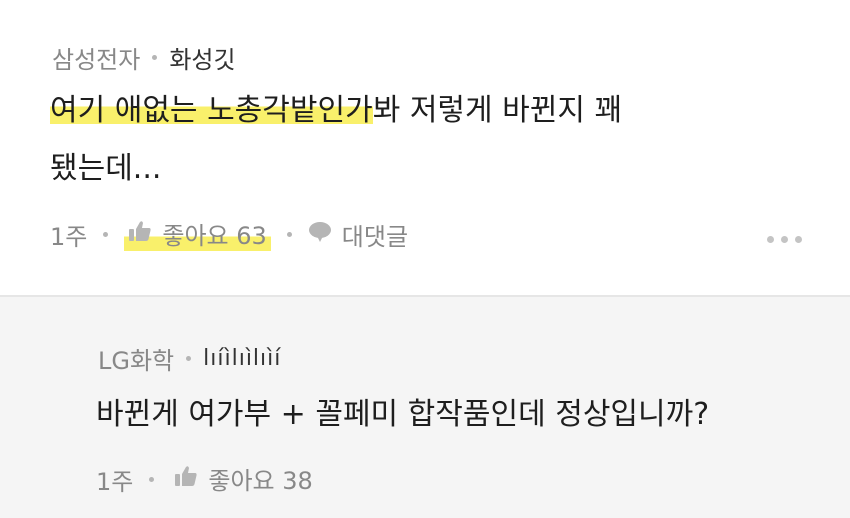 The height and width of the screenshot is (518, 850). Describe the element at coordinates (403, 414) in the screenshot. I see `reply-body: 바뀐게 여가부 + 꼴페미 합작품인데 정상입니까?` at that location.